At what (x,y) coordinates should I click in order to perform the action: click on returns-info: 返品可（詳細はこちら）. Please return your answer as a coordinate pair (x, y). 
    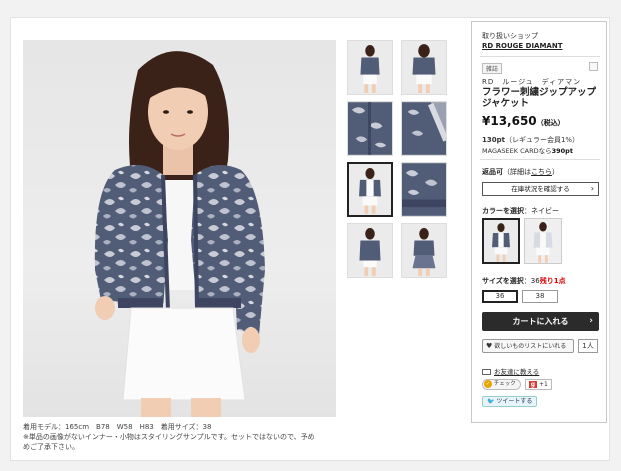
    Looking at the image, I should click on (520, 172).